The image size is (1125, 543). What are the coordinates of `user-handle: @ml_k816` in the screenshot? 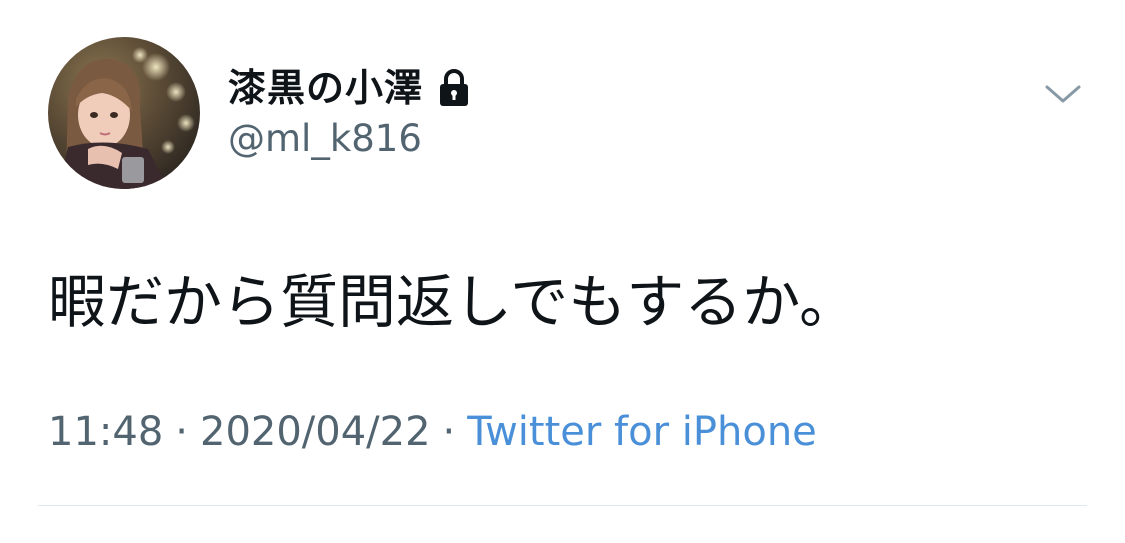 It's located at (325, 139).